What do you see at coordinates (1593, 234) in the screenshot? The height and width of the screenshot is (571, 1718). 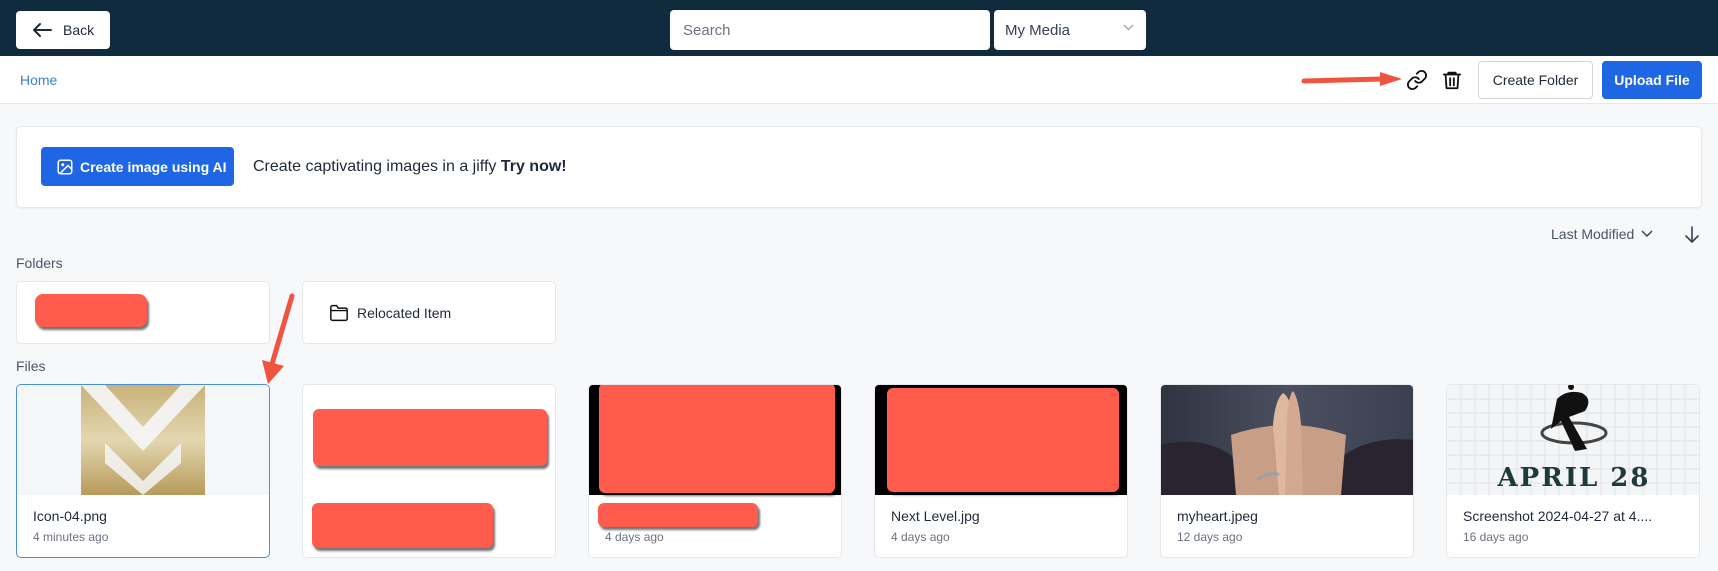 I see `sort-label: Last Modified` at bounding box center [1593, 234].